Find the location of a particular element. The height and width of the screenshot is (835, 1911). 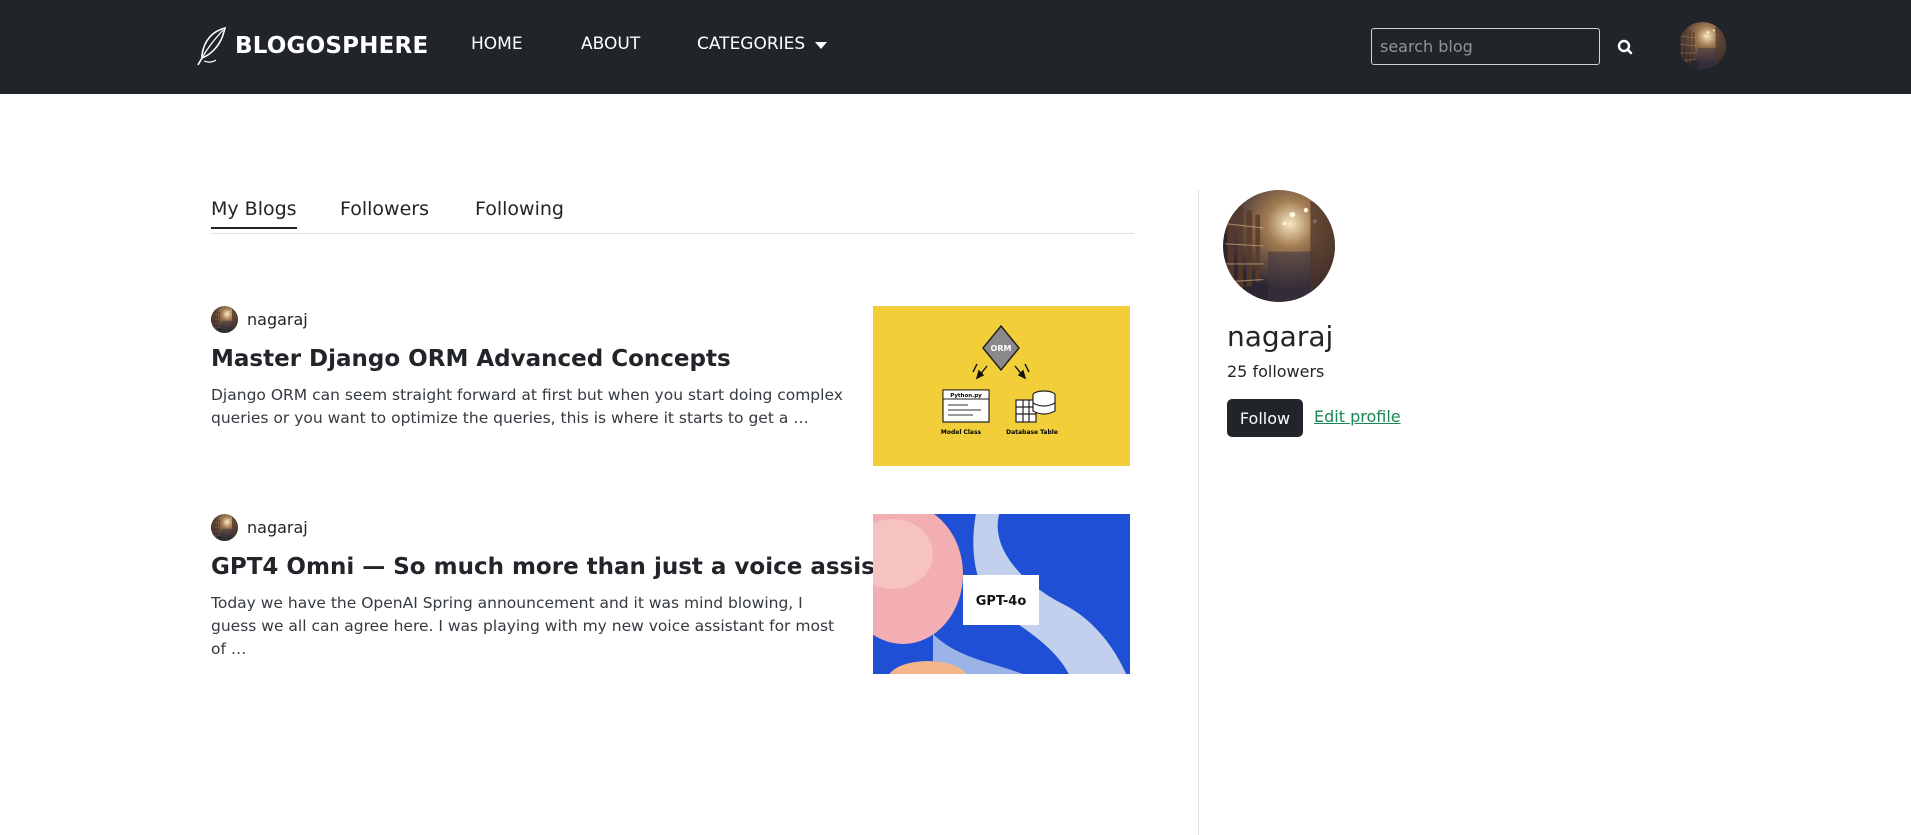

user-avatar is located at coordinates (1702, 45).